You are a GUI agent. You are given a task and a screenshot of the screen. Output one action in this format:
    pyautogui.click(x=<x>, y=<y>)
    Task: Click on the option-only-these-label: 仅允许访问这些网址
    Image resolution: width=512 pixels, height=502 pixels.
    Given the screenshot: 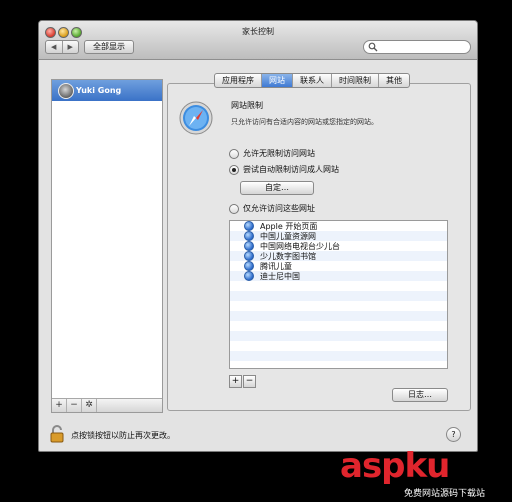 What is the action you would take?
    pyautogui.click(x=279, y=208)
    